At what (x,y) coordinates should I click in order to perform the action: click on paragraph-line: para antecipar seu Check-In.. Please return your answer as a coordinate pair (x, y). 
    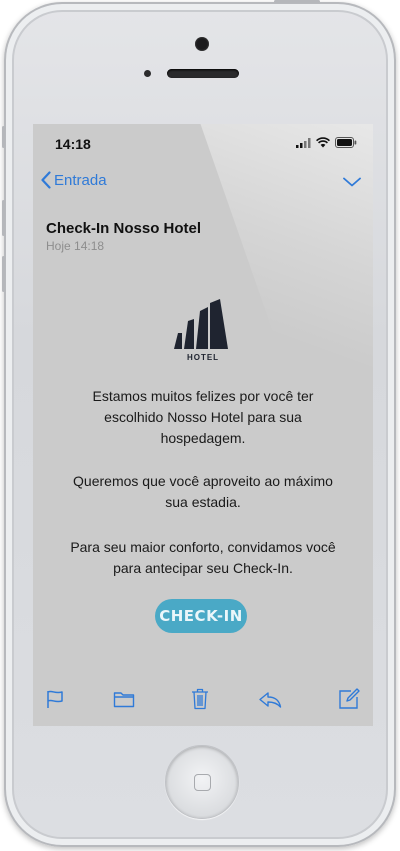
    Looking at the image, I should click on (203, 568).